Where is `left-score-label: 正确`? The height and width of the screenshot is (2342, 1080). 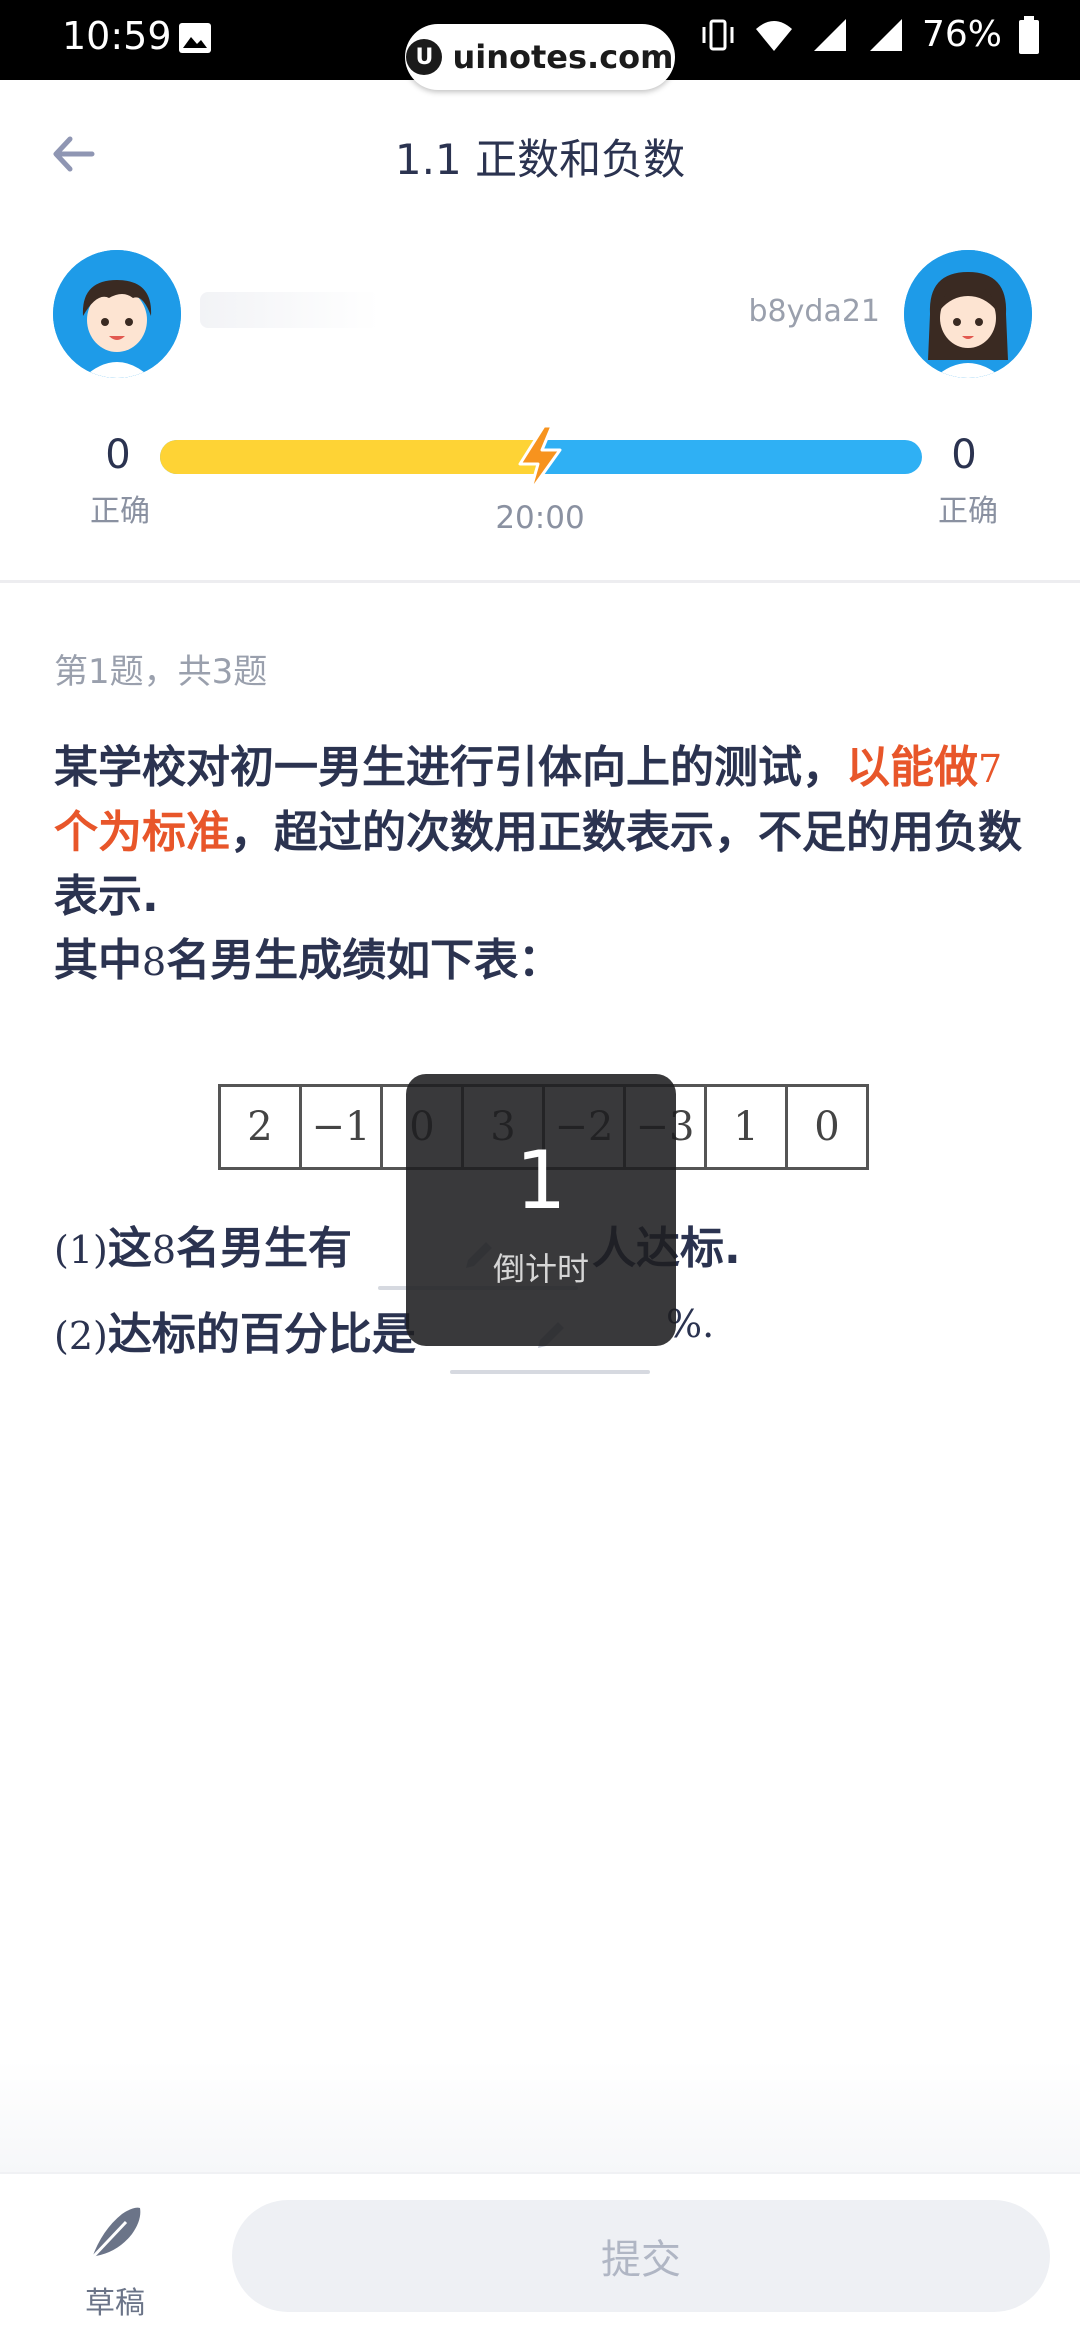 left-score-label: 正确 is located at coordinates (120, 511).